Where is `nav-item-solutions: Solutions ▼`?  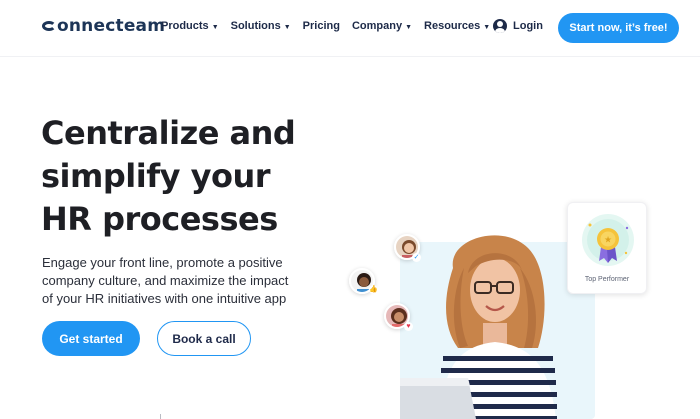
nav-item-solutions: Solutions ▼ is located at coordinates (261, 26).